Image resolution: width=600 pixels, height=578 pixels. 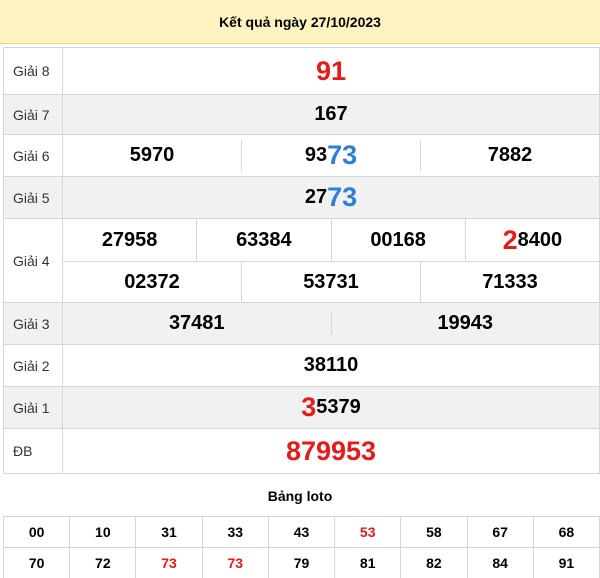 What do you see at coordinates (500, 562) in the screenshot?
I see `loto-number: 84` at bounding box center [500, 562].